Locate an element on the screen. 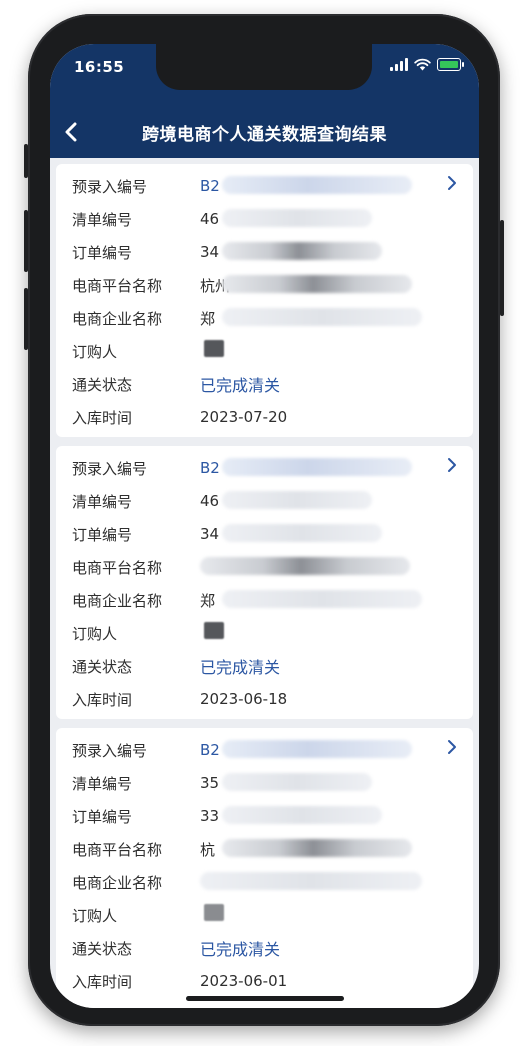 This screenshot has height=1046, width=527. storage-time-value: 2023-06-01 is located at coordinates (244, 981).